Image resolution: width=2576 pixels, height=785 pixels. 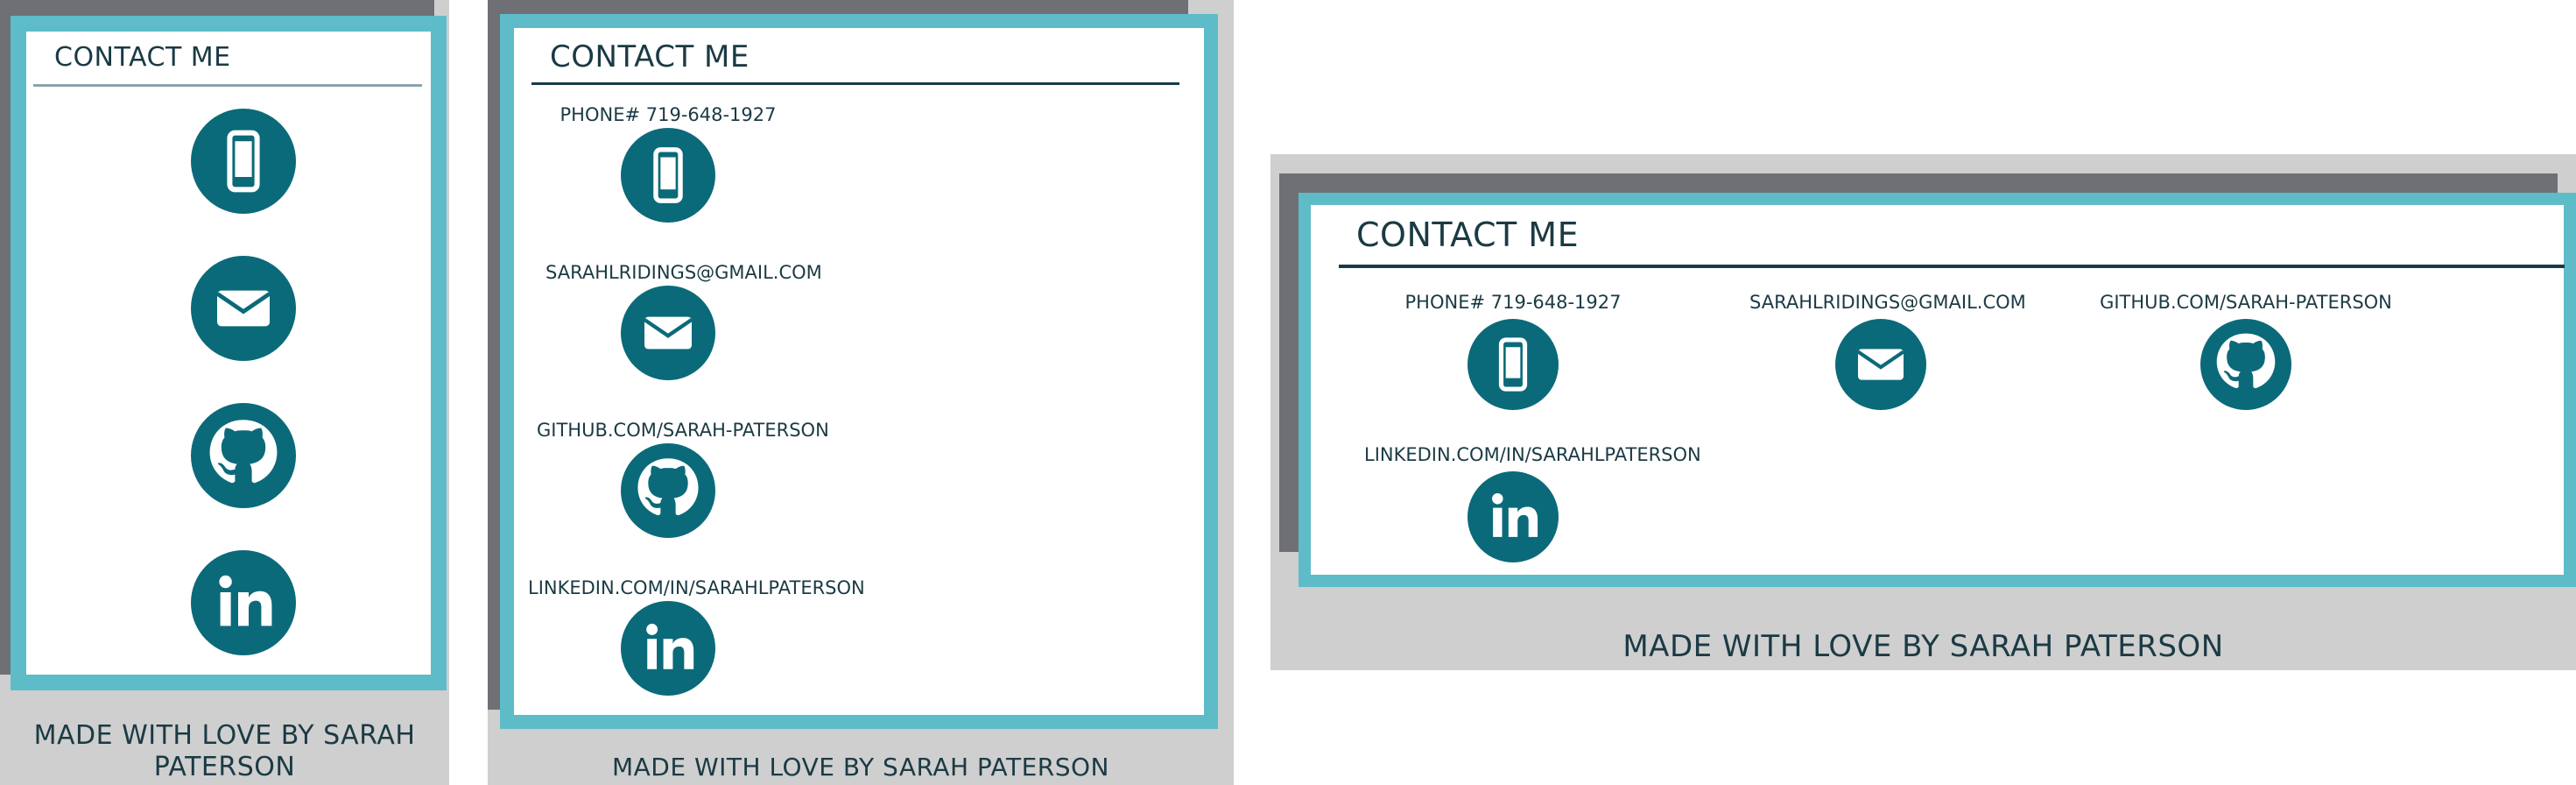 I want to click on phone-link, so click(x=243, y=161).